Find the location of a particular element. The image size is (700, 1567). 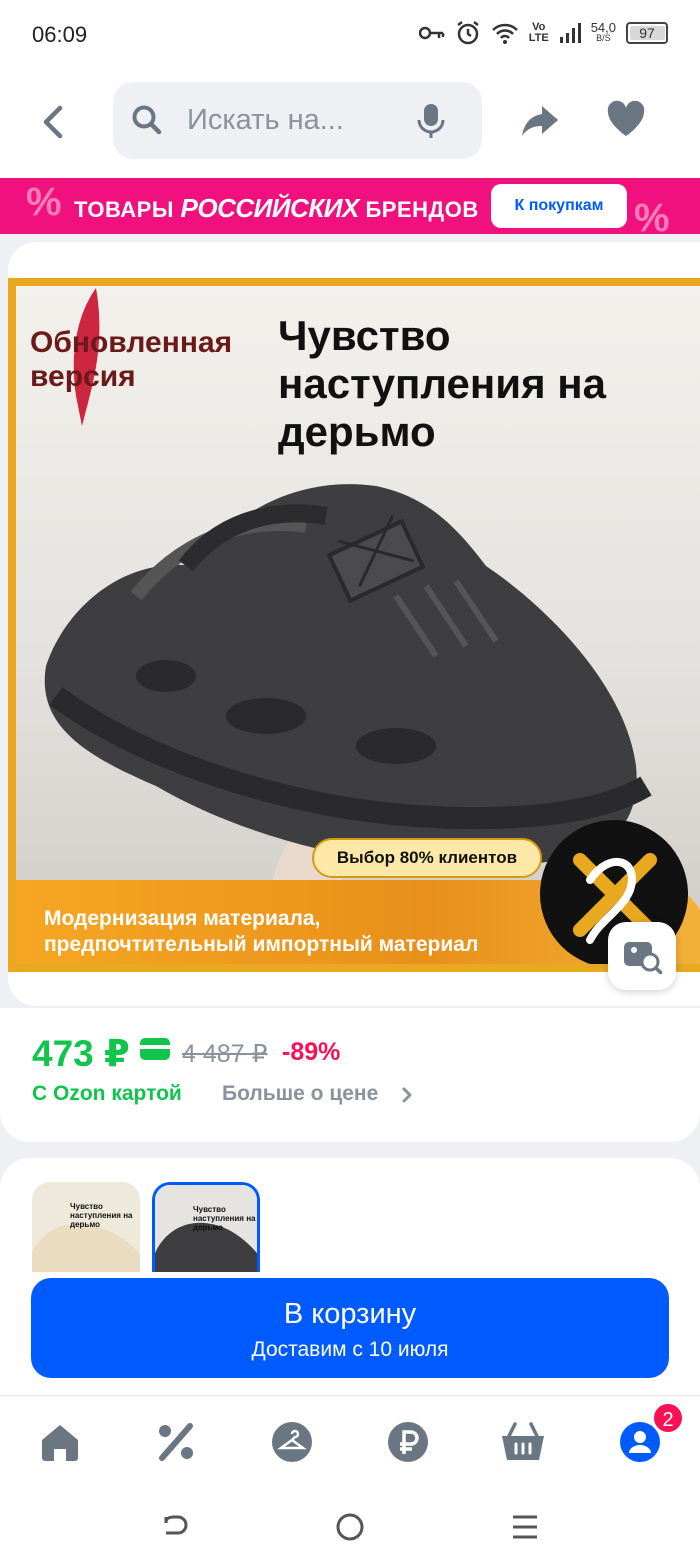

visual-search-button is located at coordinates (642, 956).